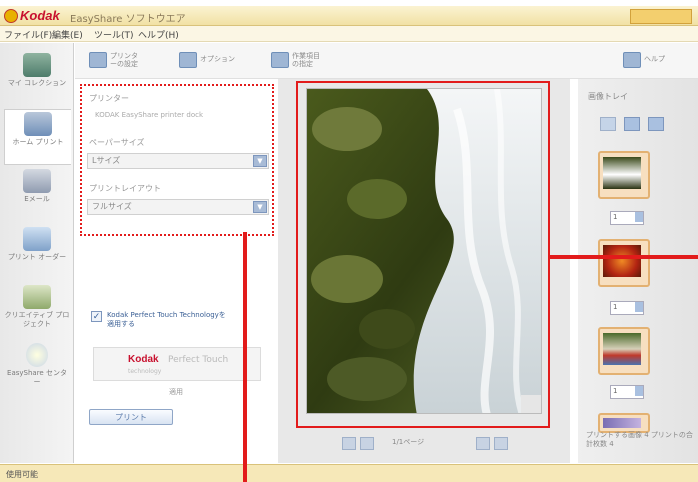 Image resolution: width=698 pixels, height=482 pixels. What do you see at coordinates (109, 98) in the screenshot?
I see `printer-label: プリンター` at bounding box center [109, 98].